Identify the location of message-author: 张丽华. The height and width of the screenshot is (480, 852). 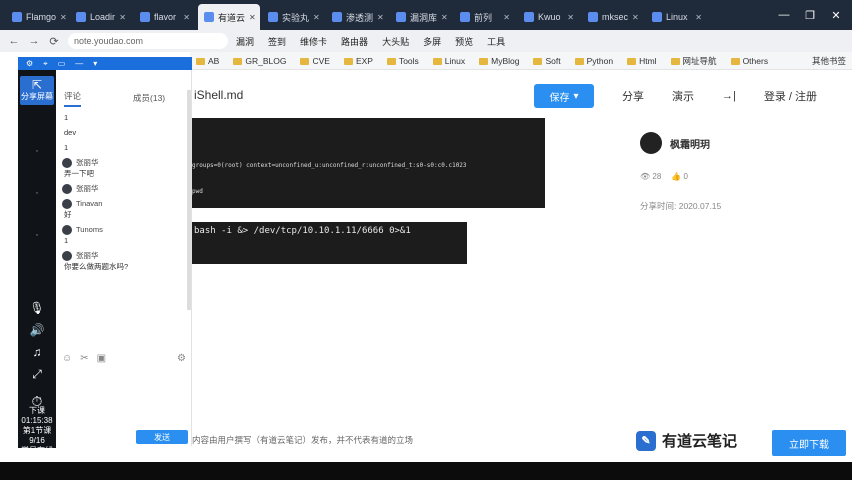
(123, 162).